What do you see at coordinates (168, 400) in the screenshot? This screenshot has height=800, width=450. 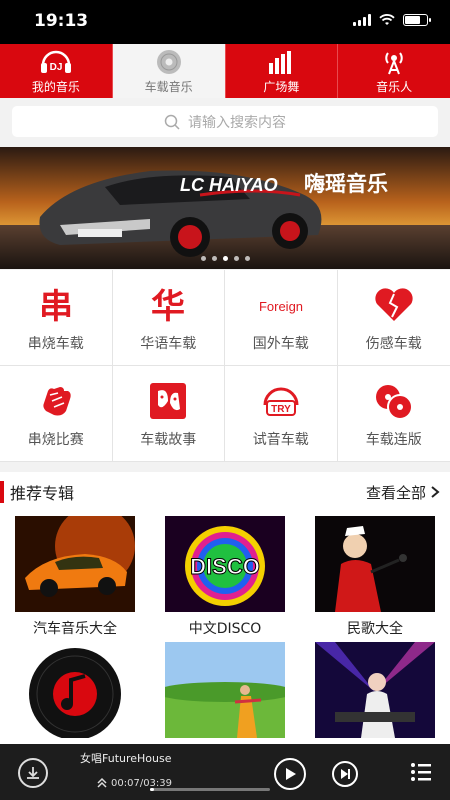 I see `faces-icon` at bounding box center [168, 400].